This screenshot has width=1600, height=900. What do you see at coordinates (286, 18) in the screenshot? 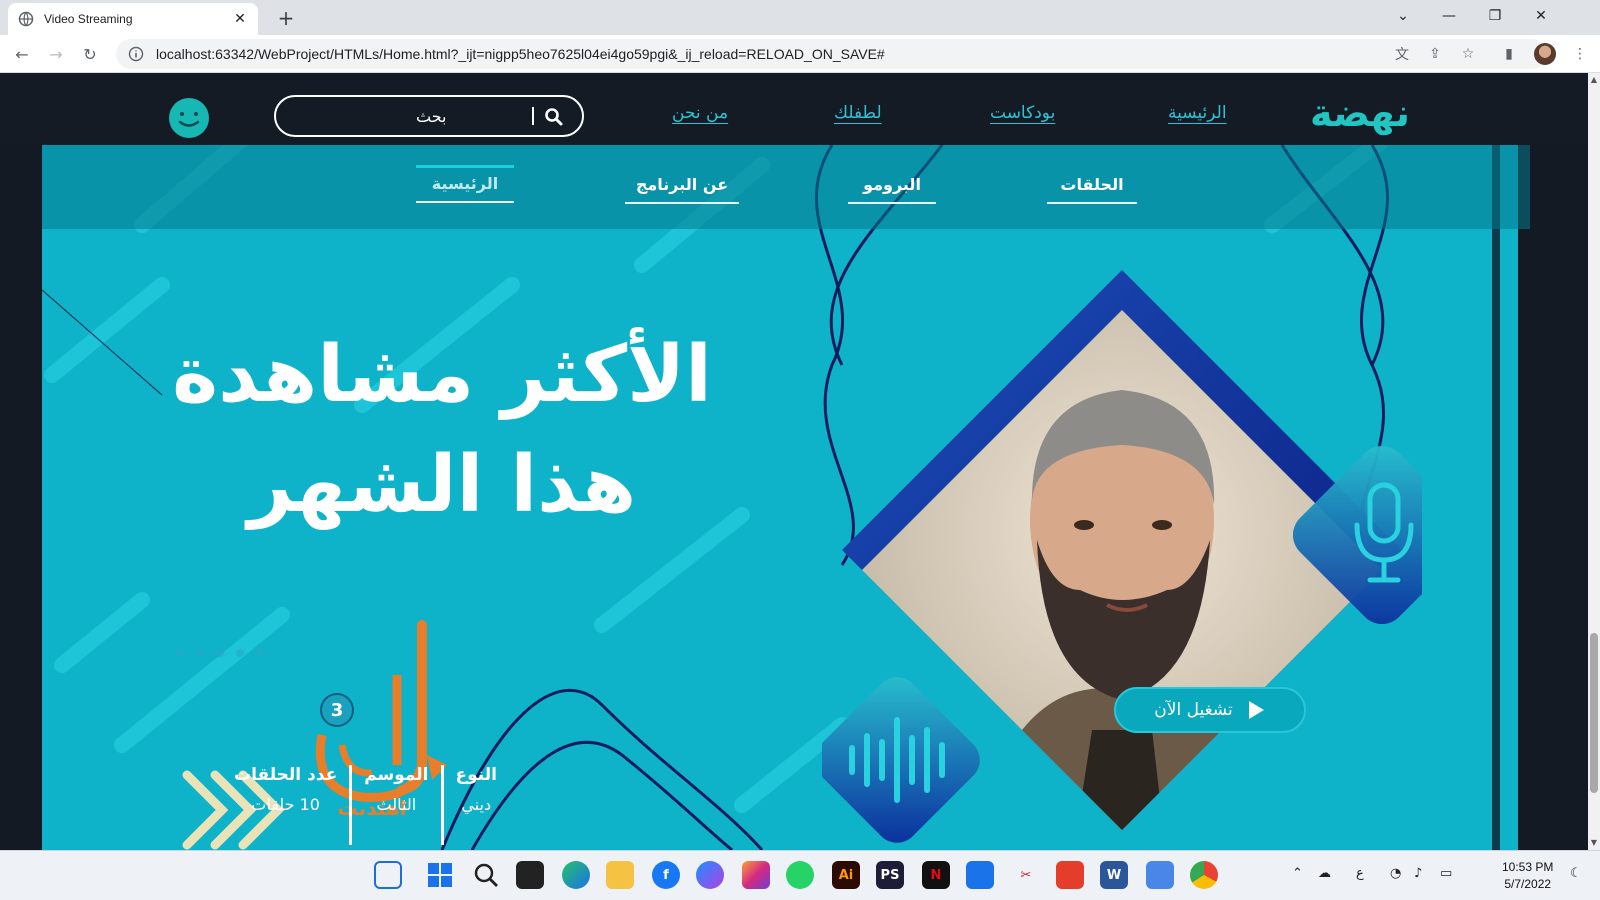
I see `new-tab-button: +` at bounding box center [286, 18].